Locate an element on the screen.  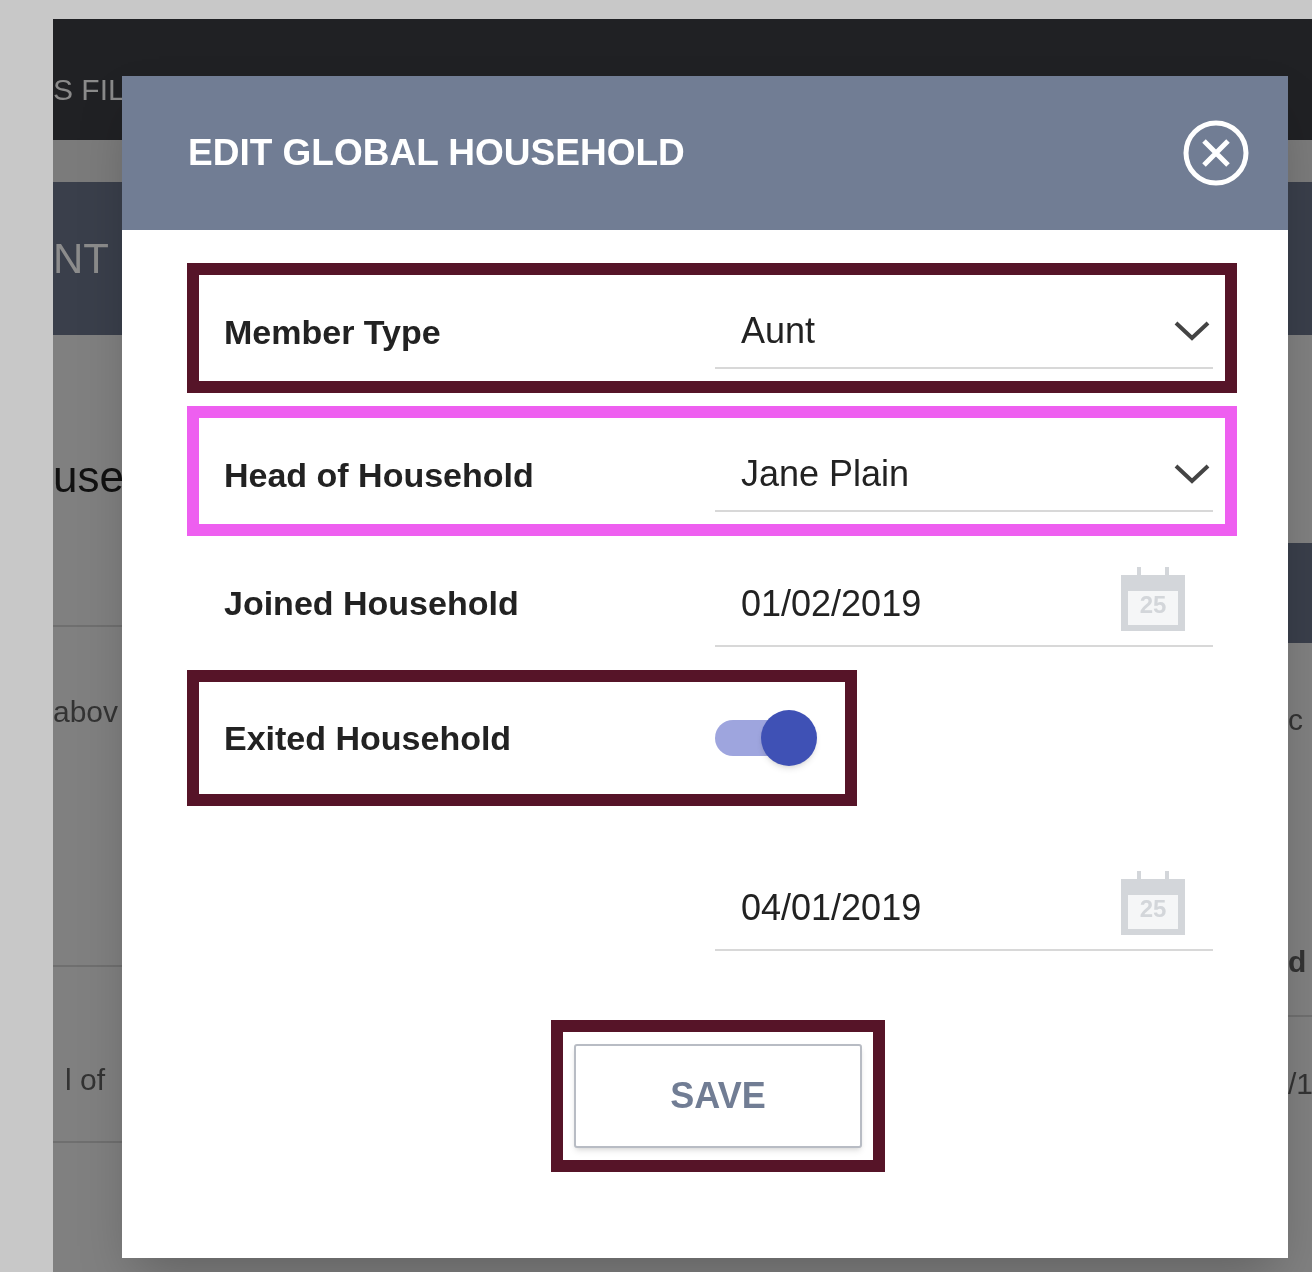
select-field: Aunt is located at coordinates (964, 332).